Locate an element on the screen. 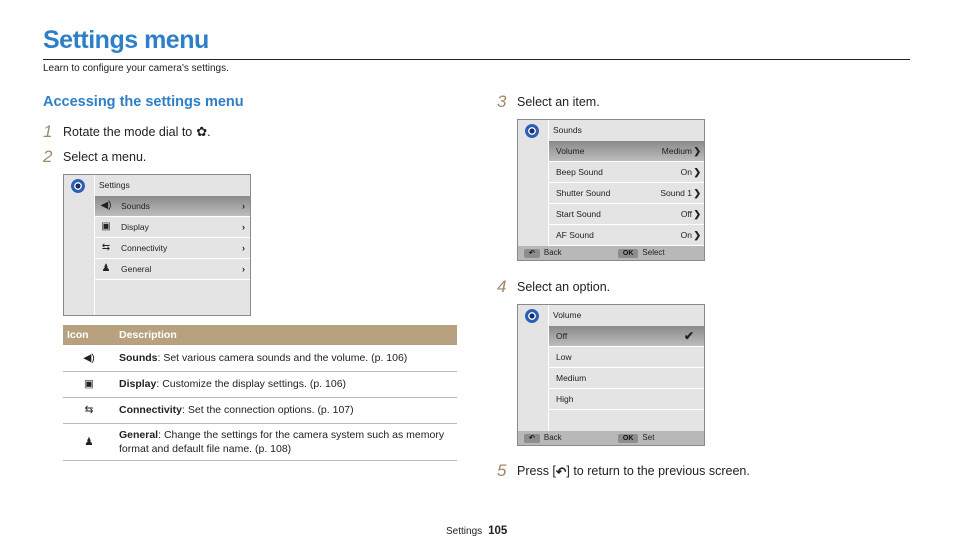 This screenshot has width=954, height=557. title-rule is located at coordinates (476, 59).